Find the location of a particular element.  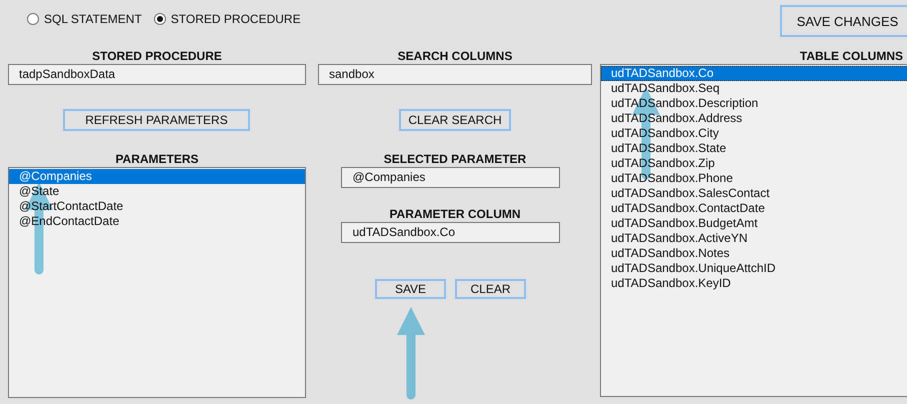

column-item: udTADSandbox.Notes is located at coordinates (754, 253).